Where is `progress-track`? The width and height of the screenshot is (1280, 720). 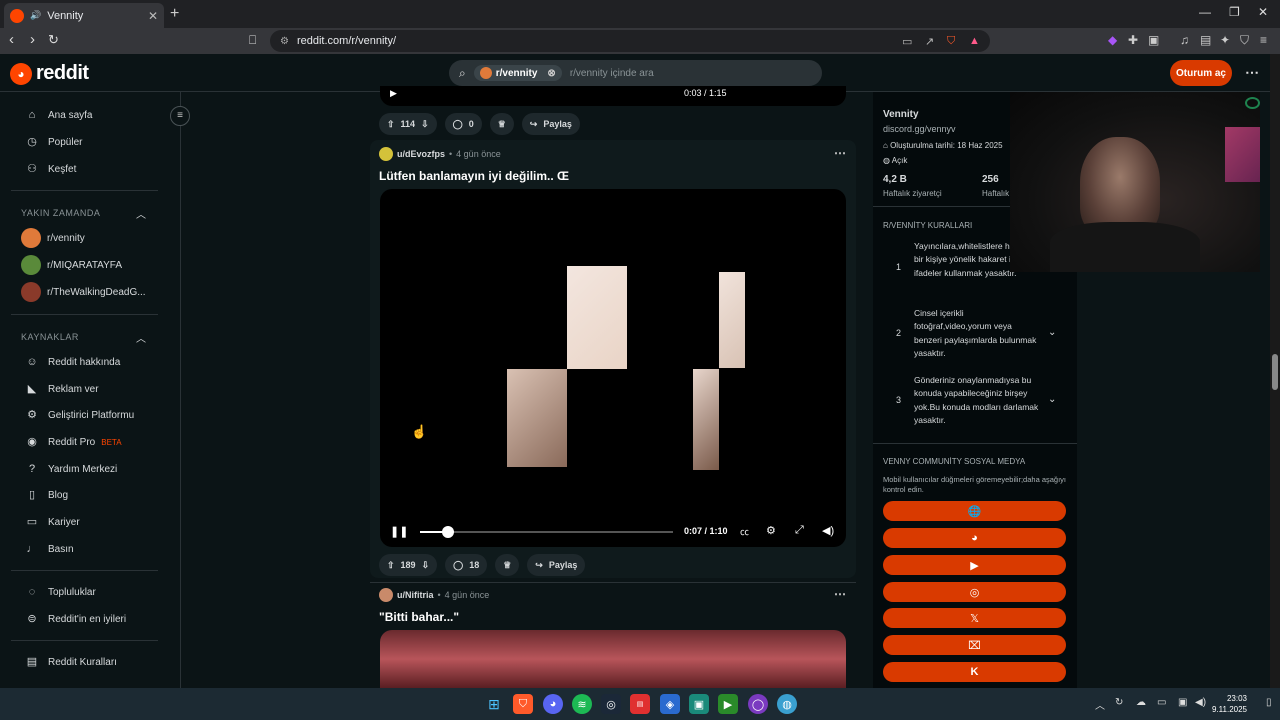
progress-track is located at coordinates (546, 532).